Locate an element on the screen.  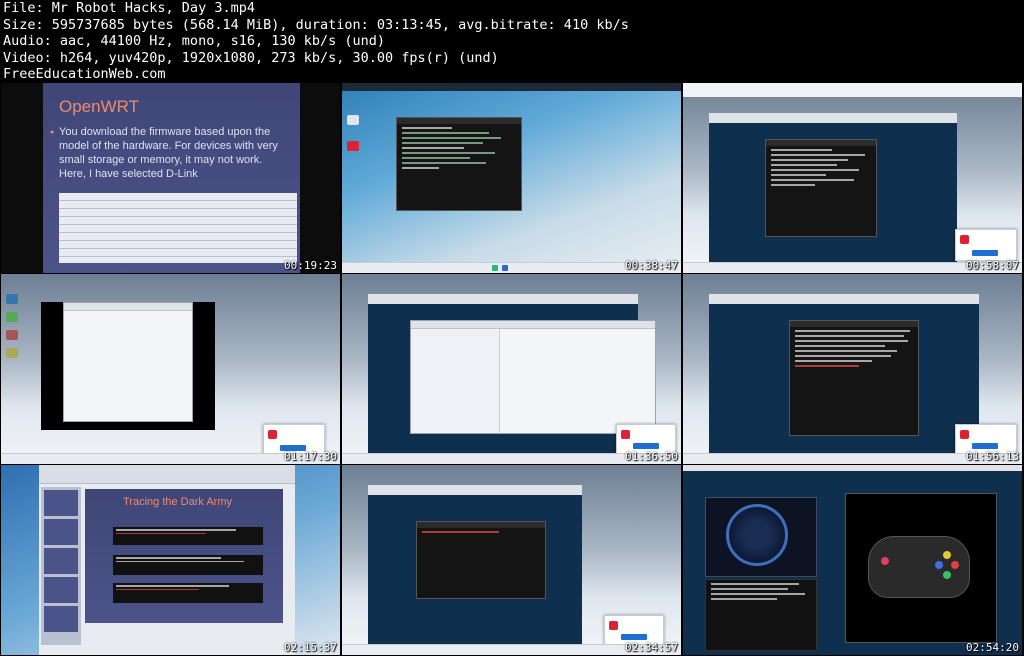
thumbnail-8: 02:34:57 is located at coordinates (511, 560).